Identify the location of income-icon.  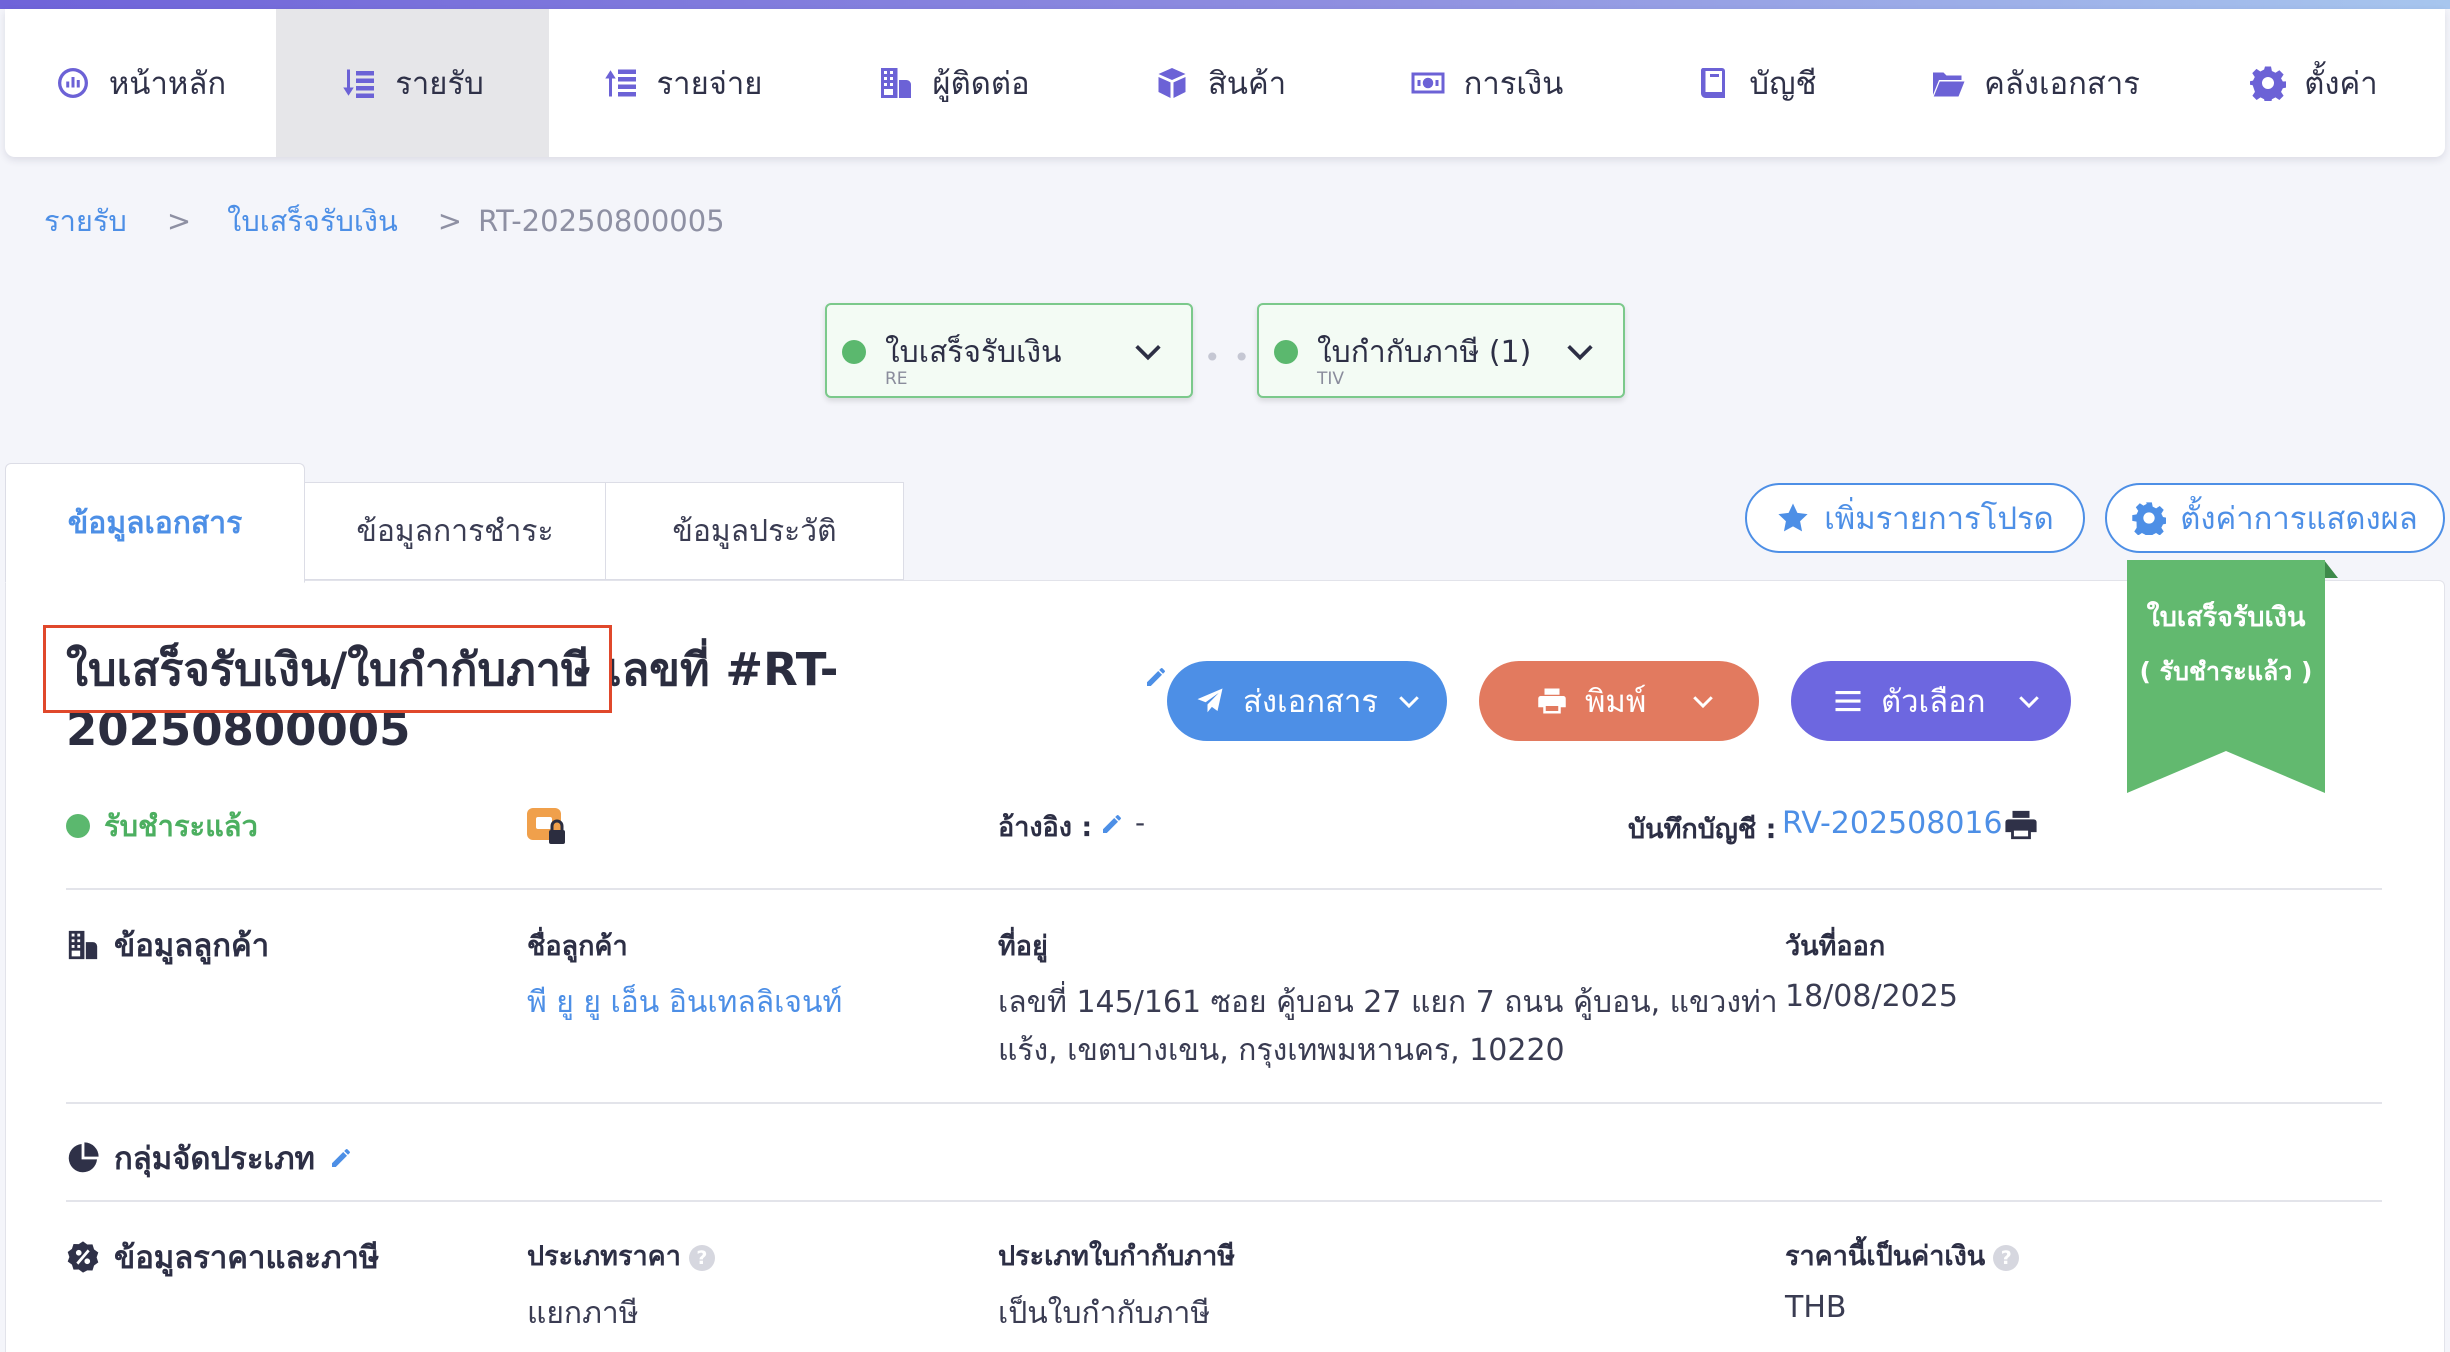
(359, 83).